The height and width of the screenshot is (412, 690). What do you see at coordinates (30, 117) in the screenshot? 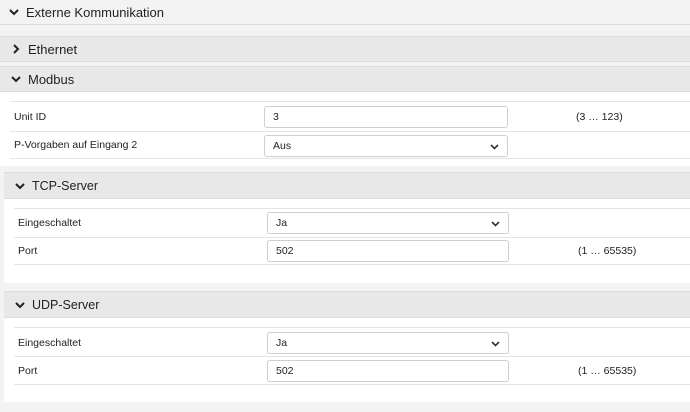
I see `field-label-unit-id: Unit ID` at bounding box center [30, 117].